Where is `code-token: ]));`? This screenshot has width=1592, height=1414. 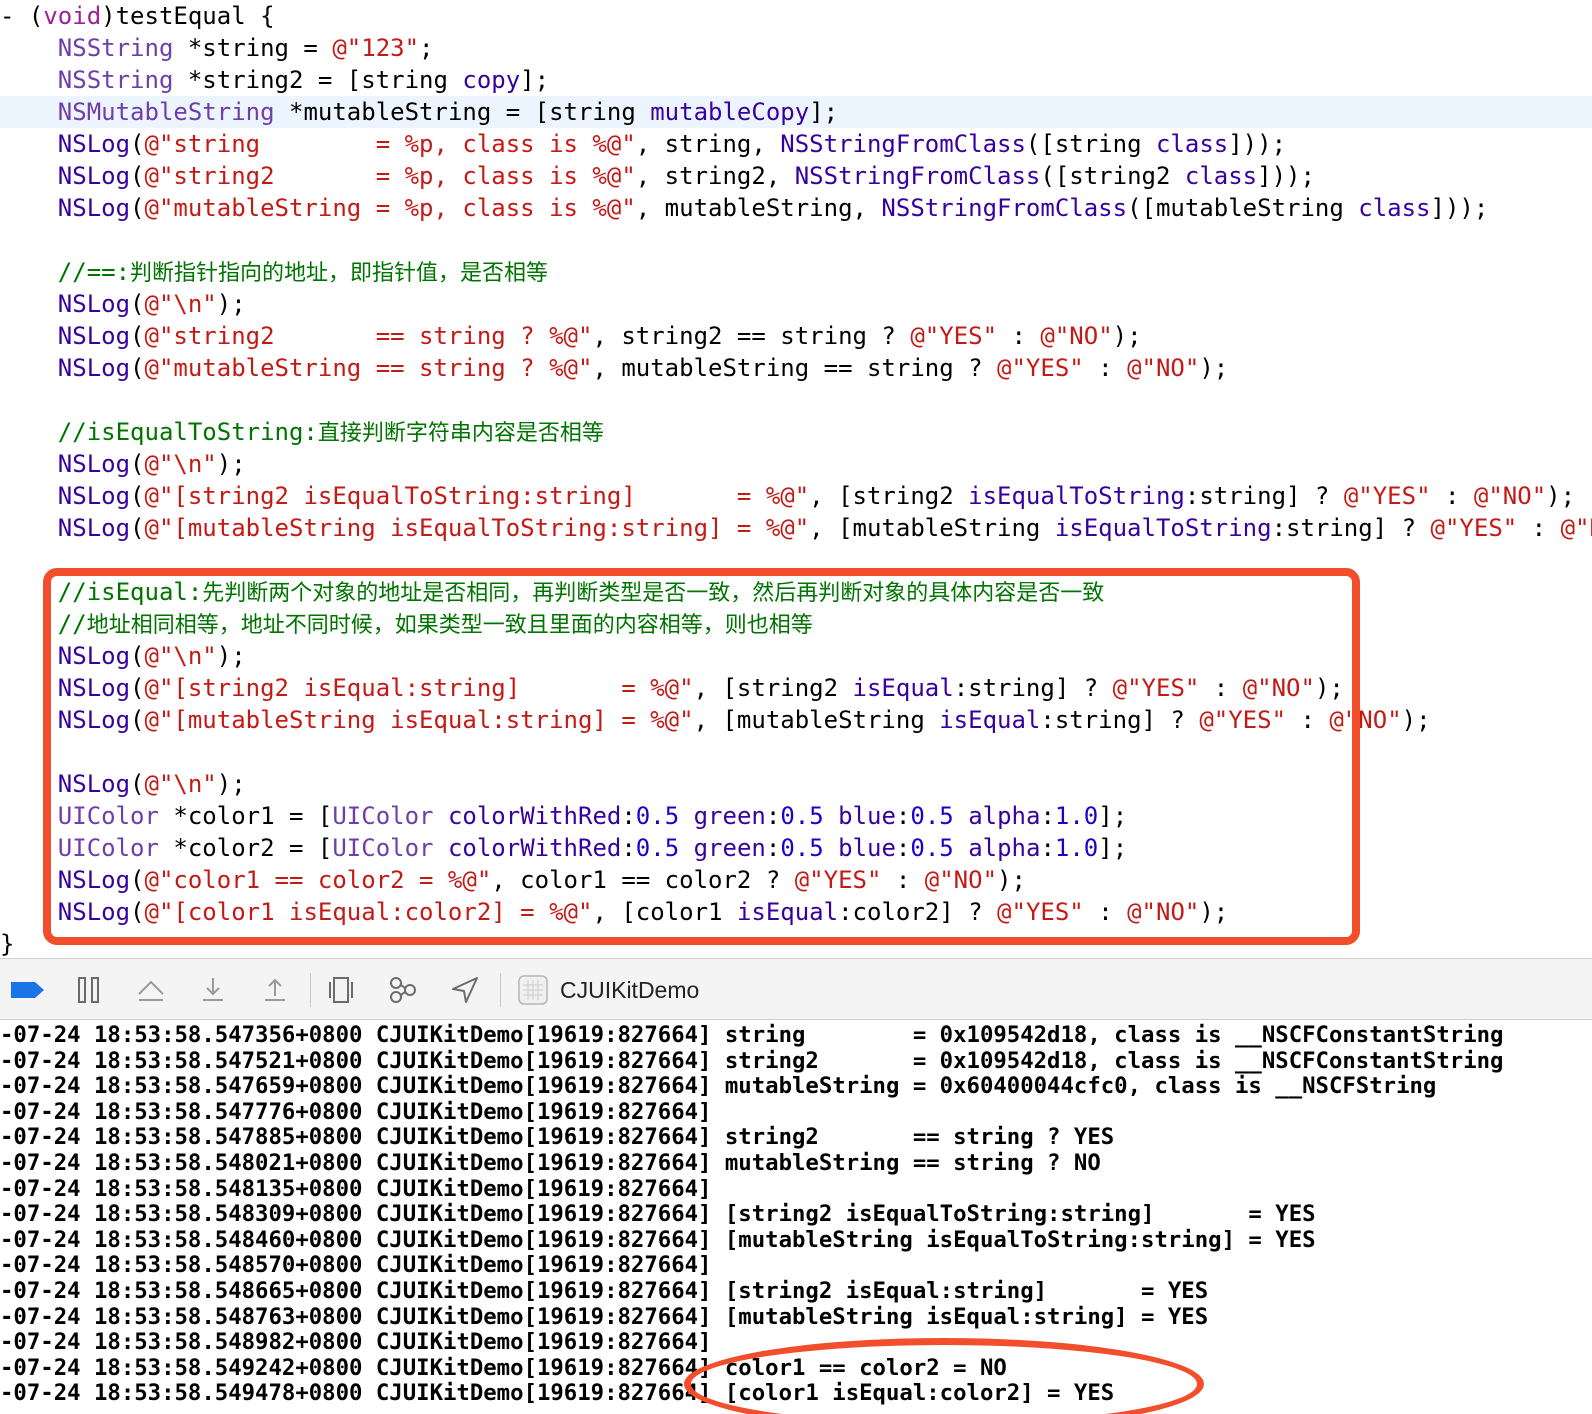 code-token: ])); is located at coordinates (1459, 208).